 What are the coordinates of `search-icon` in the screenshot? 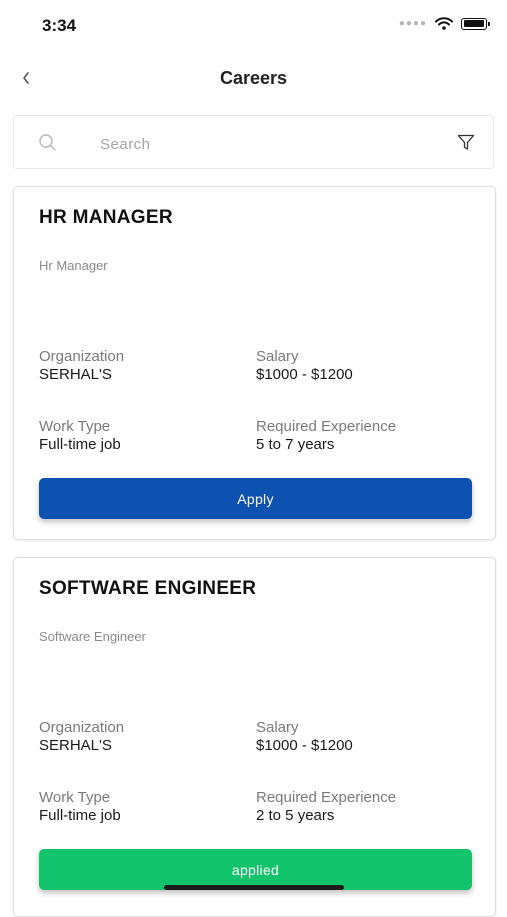 It's located at (47, 142).